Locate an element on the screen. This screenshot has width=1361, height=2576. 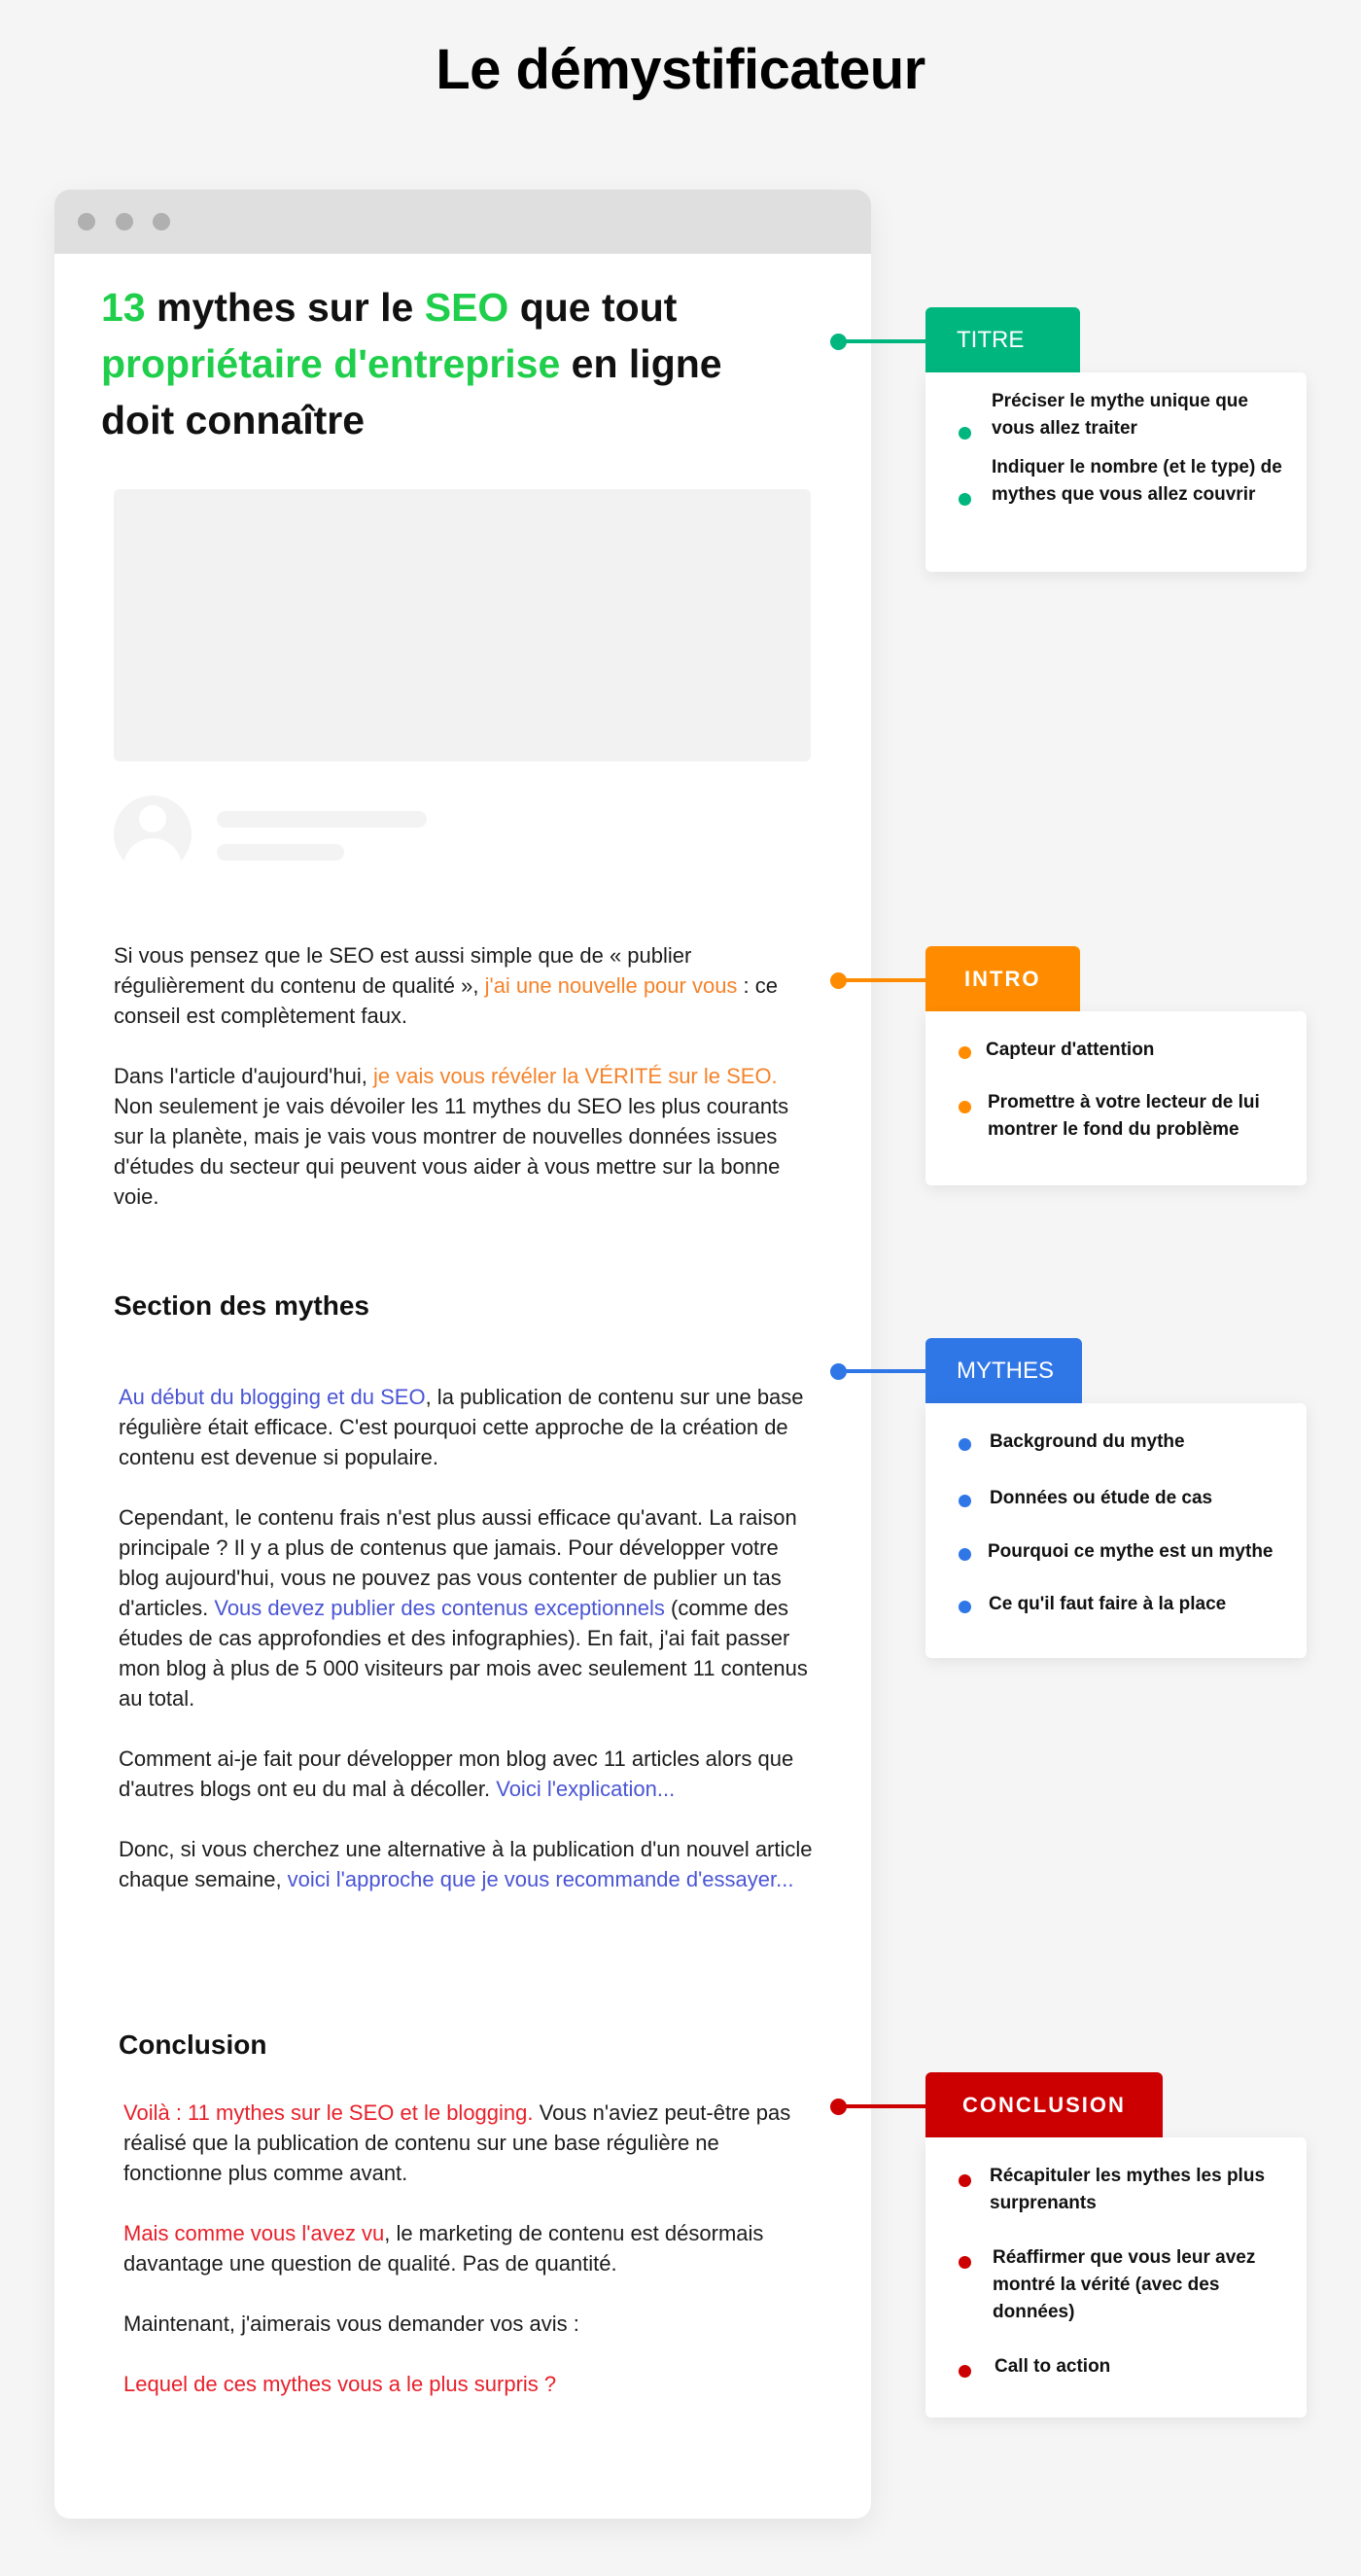
hero-image-placeholder is located at coordinates (463, 625).